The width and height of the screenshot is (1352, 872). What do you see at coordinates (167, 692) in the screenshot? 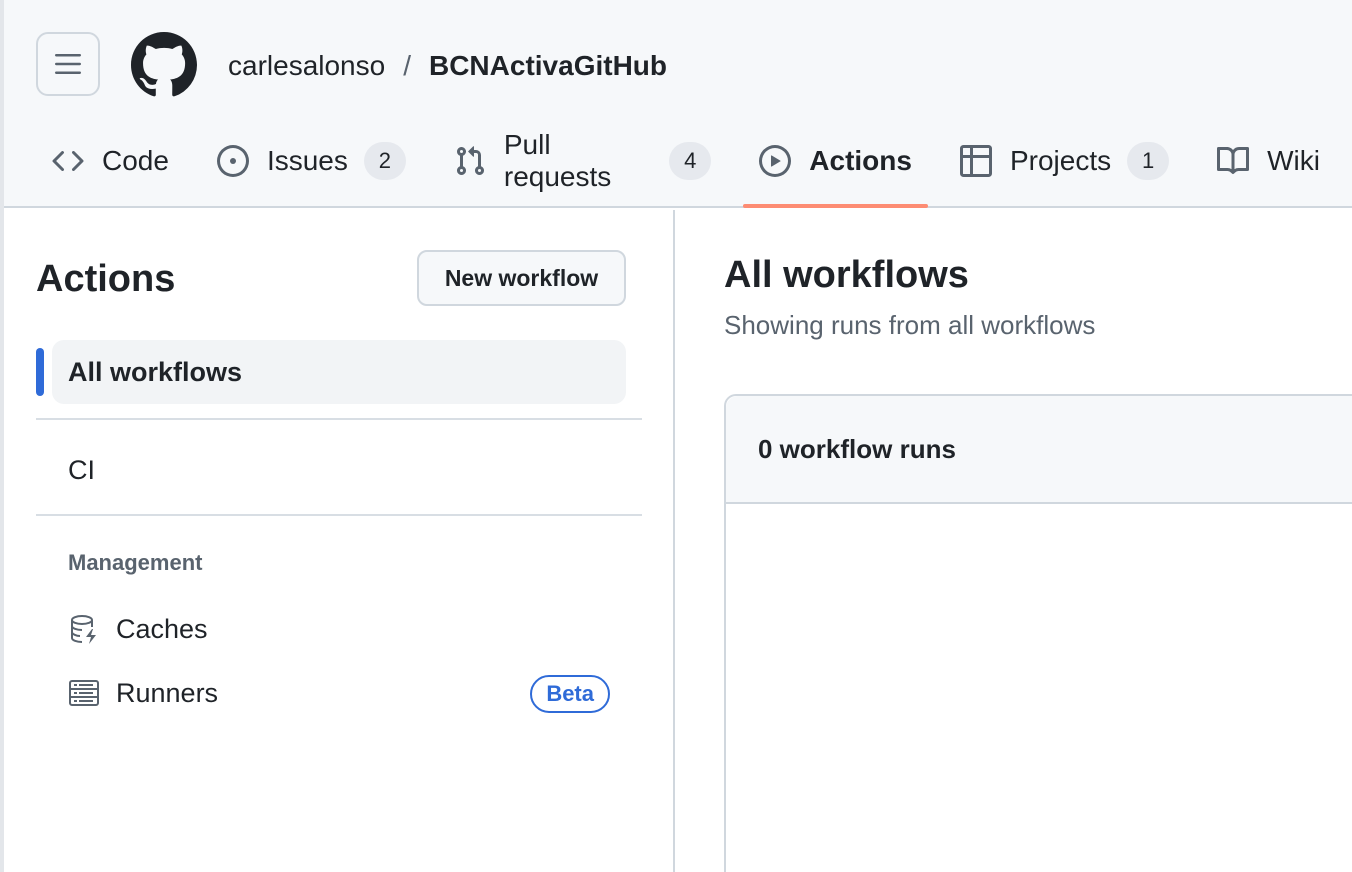
I see `sidebar-item-label: Runners` at bounding box center [167, 692].